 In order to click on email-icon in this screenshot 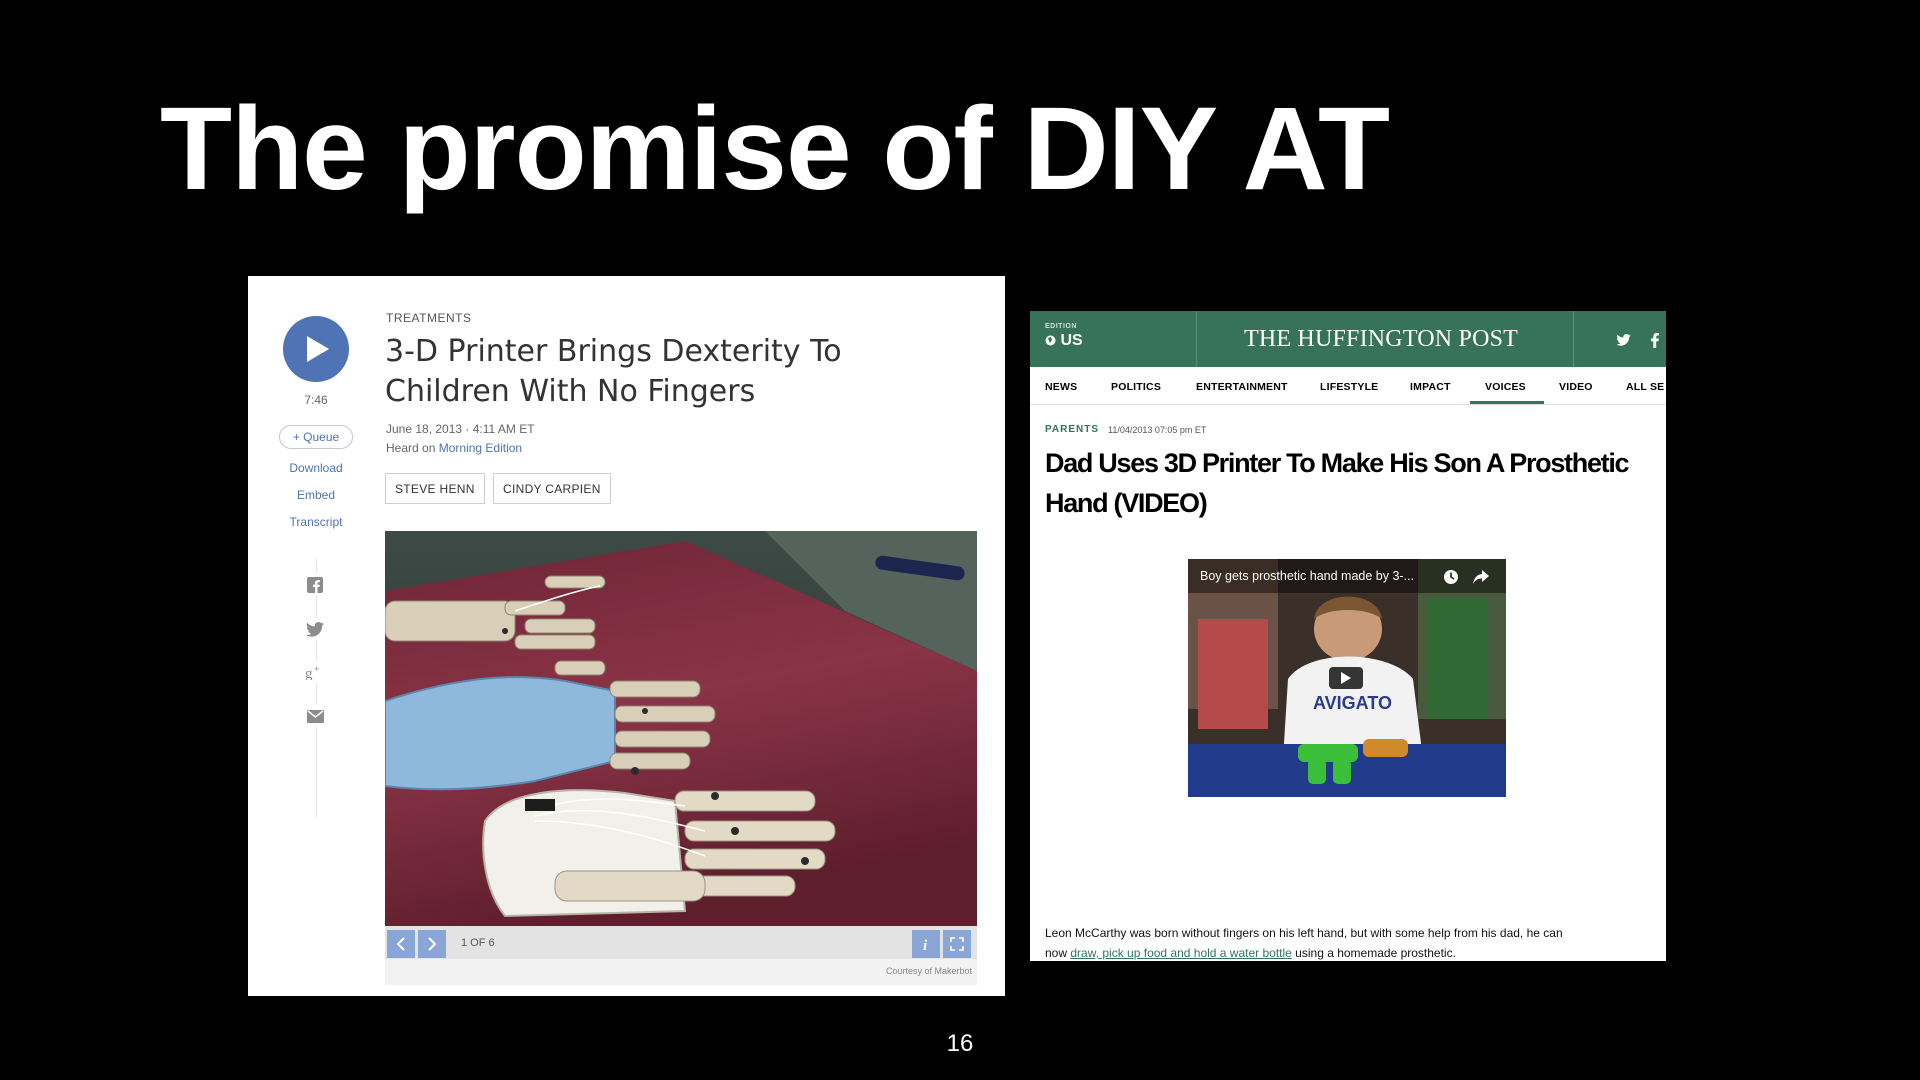, I will do `click(315, 716)`.